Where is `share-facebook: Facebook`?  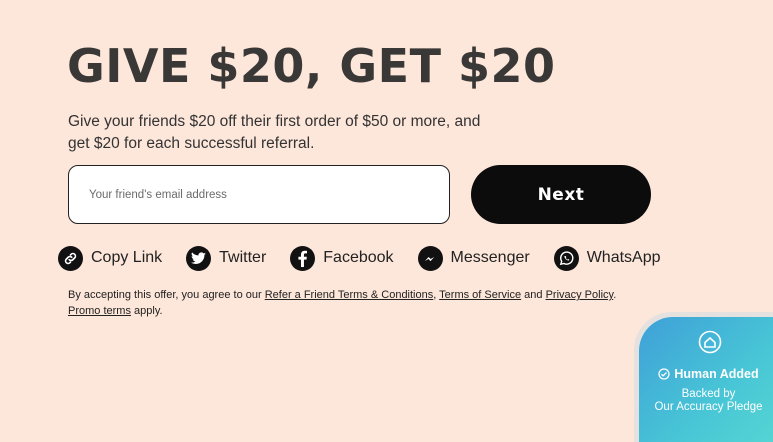
share-facebook: Facebook is located at coordinates (342, 258).